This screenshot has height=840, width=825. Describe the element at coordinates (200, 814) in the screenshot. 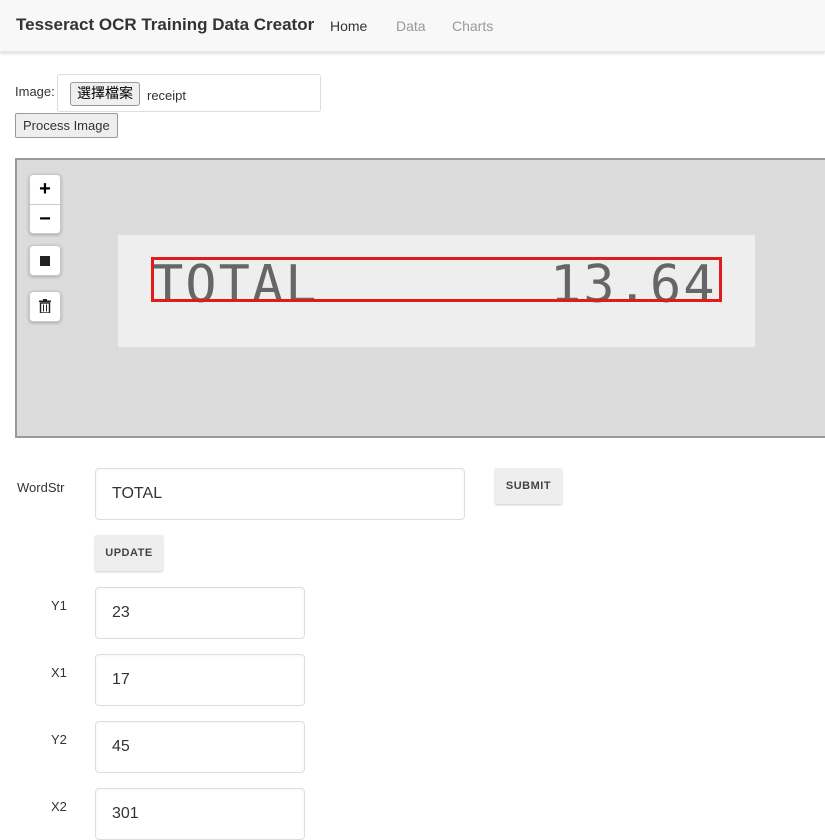

I see `x2-input` at that location.